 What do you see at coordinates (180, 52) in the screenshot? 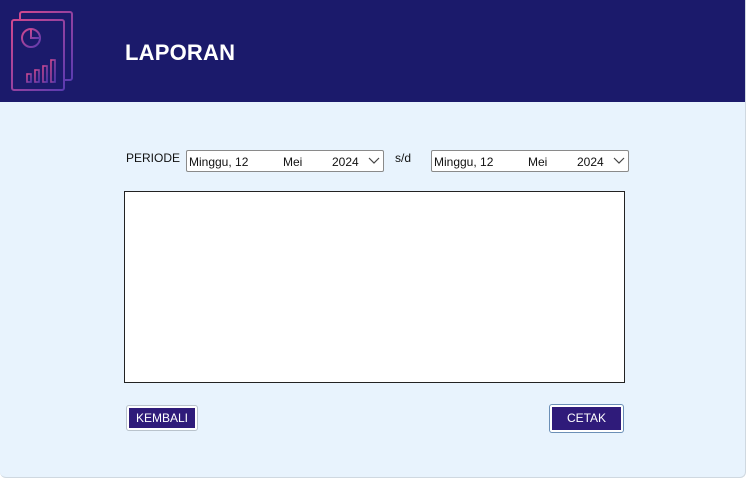
I see `page-title: LAPORAN` at bounding box center [180, 52].